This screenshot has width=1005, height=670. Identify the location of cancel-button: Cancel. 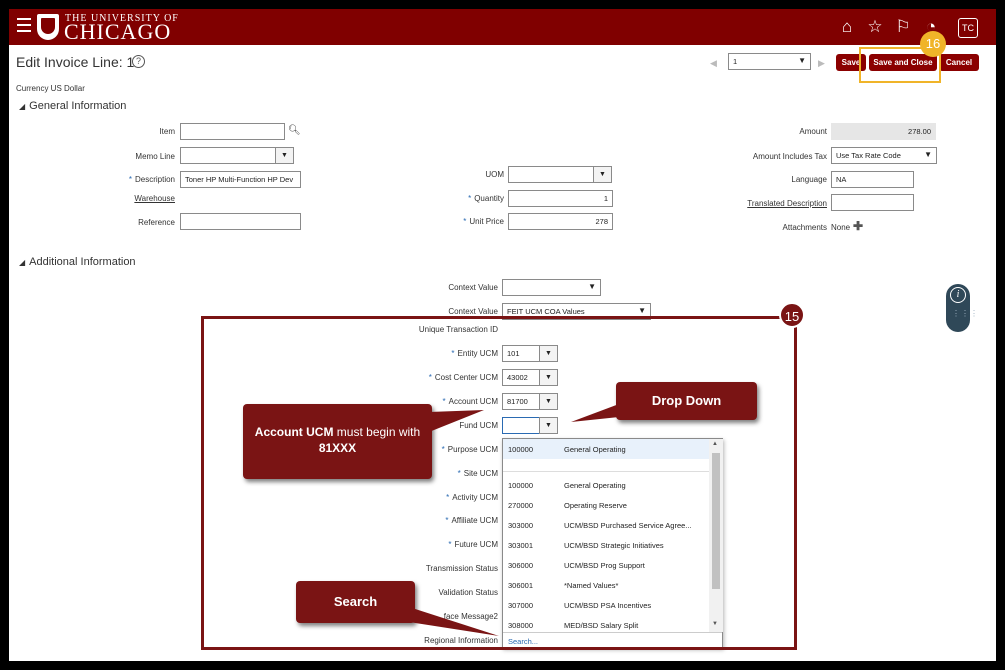
(959, 62).